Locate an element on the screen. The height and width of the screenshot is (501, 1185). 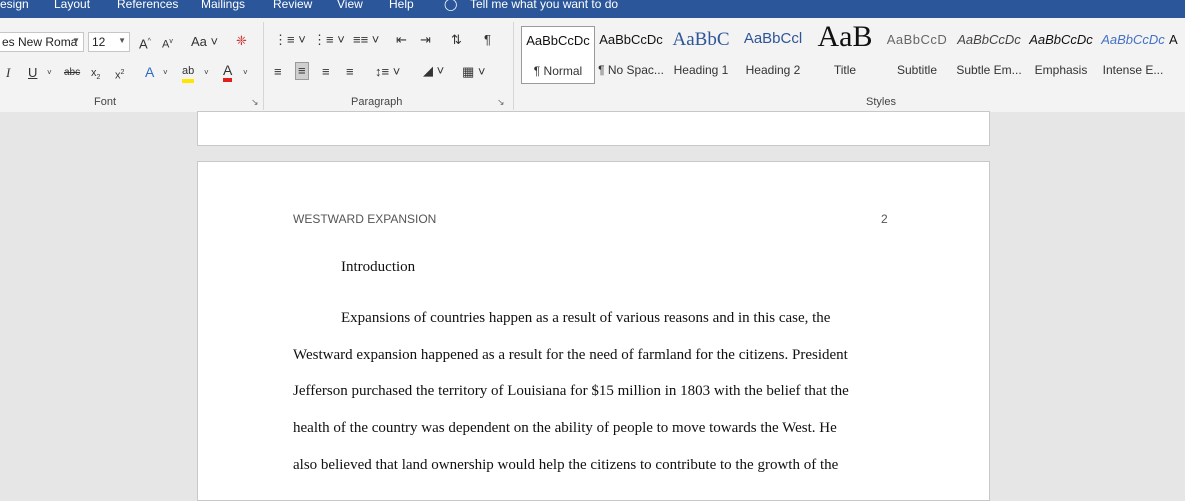
font-name-combo: es New Roma ▼ is located at coordinates (42, 42).